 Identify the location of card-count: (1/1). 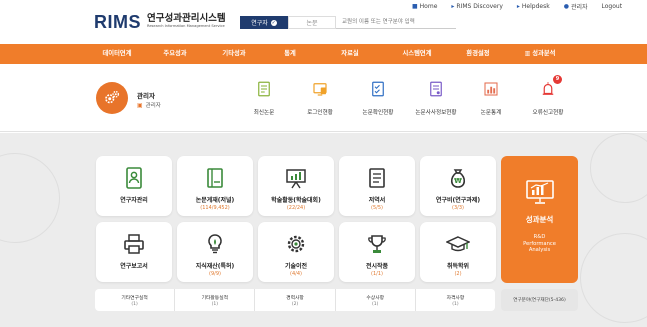
(377, 274).